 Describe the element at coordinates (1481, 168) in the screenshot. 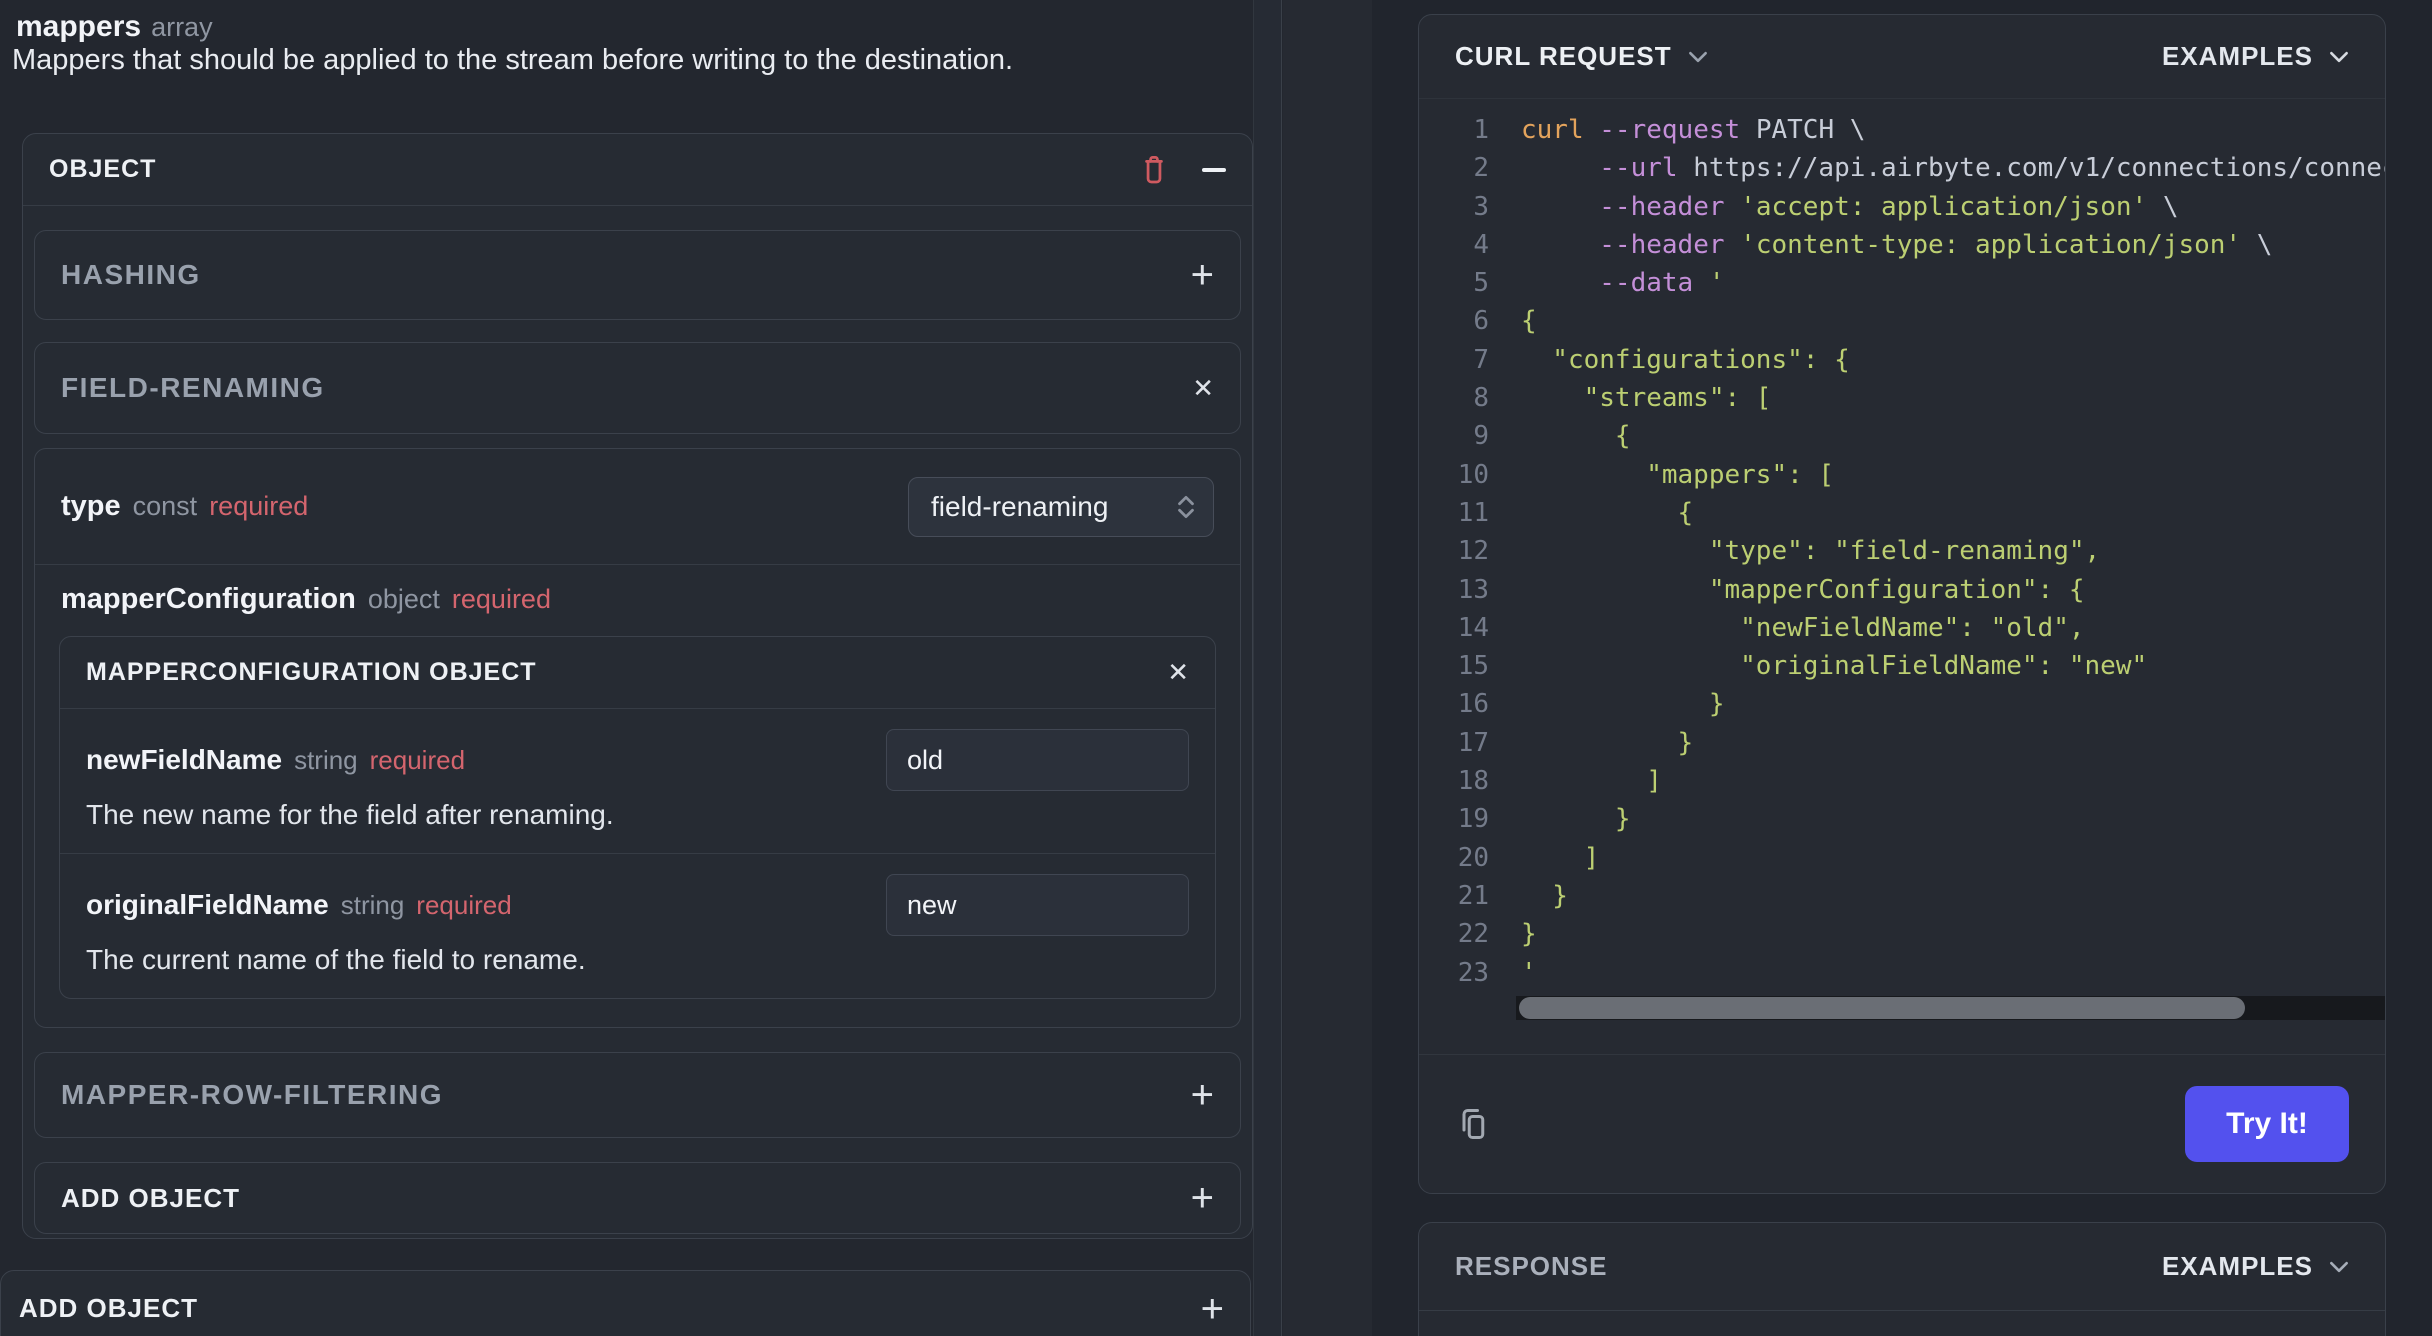

I see `line-number: 2` at that location.